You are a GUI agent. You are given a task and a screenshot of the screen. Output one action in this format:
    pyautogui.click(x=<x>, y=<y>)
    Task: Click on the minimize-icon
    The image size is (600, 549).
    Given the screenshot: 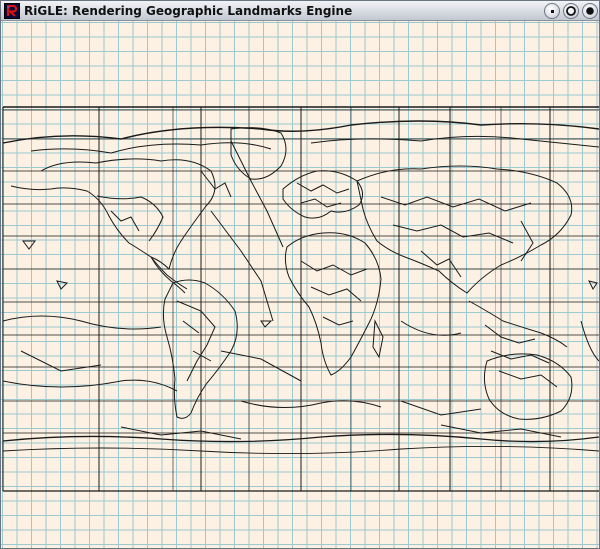 What is the action you would take?
    pyautogui.click(x=552, y=11)
    